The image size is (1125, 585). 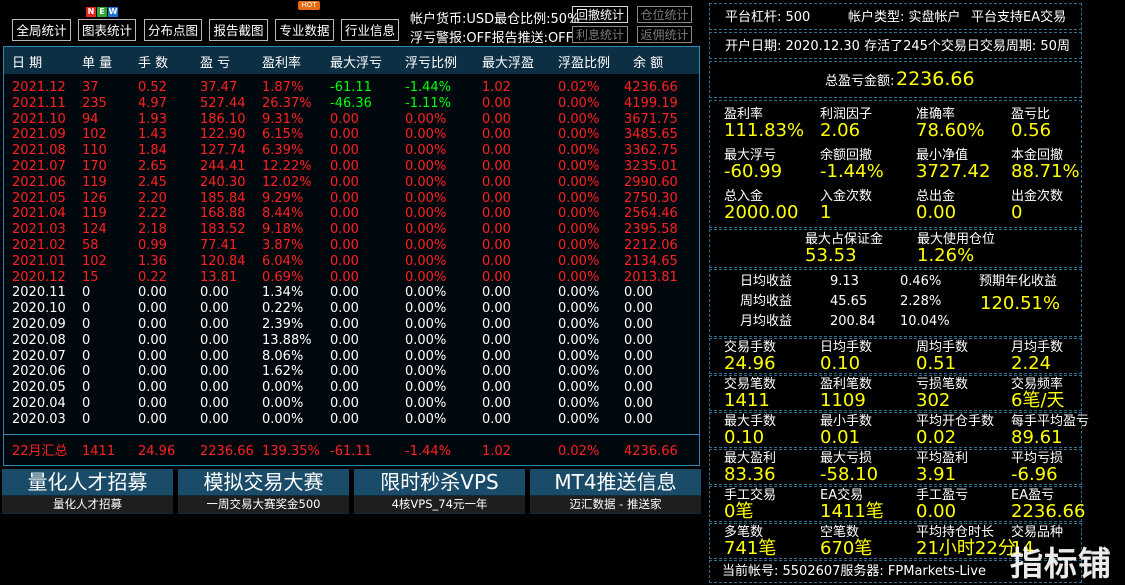 I want to click on monthly-income-label: 月均收益, so click(x=766, y=321).